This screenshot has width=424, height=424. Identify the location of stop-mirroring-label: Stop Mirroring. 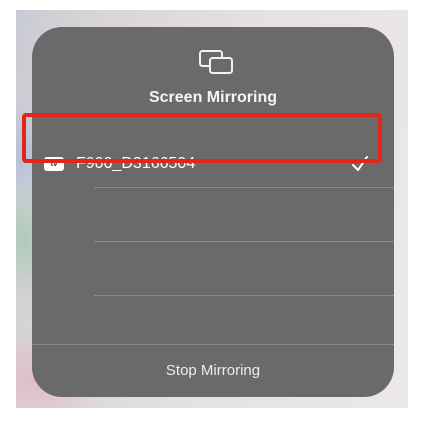
(213, 370).